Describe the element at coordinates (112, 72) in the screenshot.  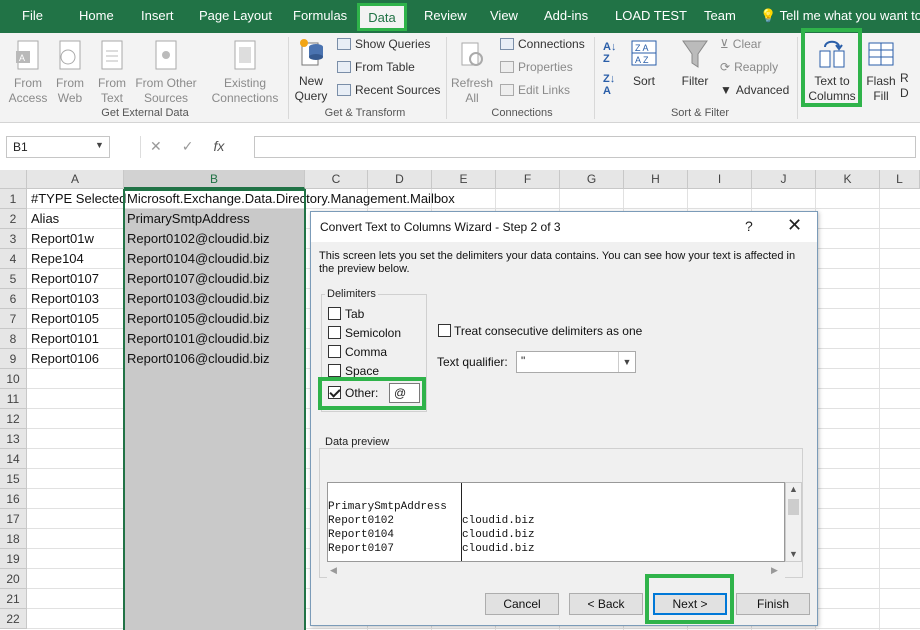
I see `from-text-button: From Text` at that location.